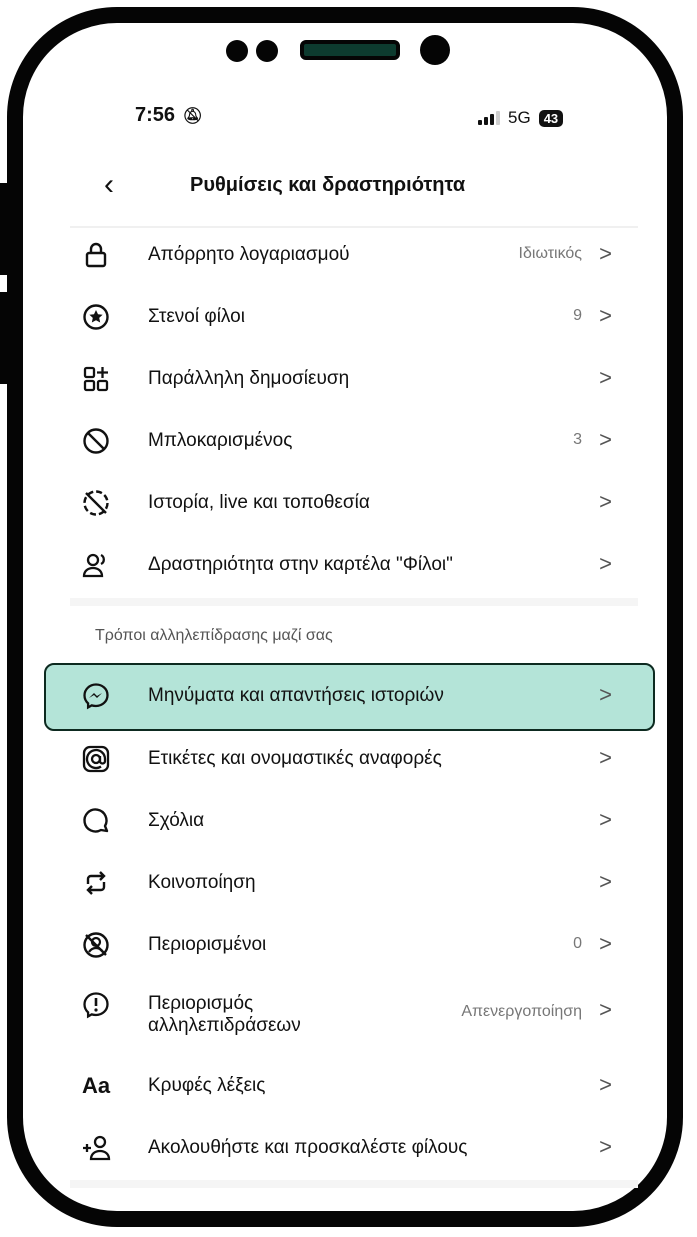 Image resolution: width=697 pixels, height=1237 pixels. I want to click on camera-dot-middle, so click(267, 51).